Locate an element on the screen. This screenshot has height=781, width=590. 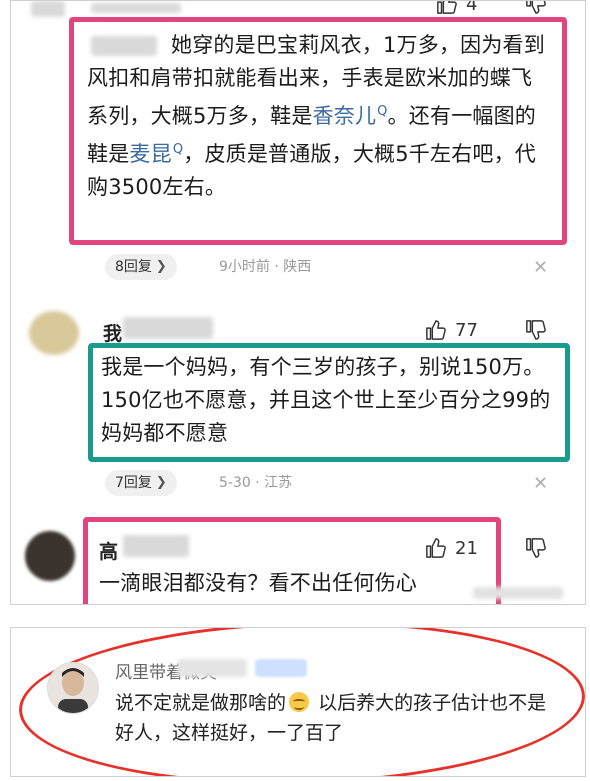
link-chanel-label: 香奈儿 is located at coordinates (344, 116).